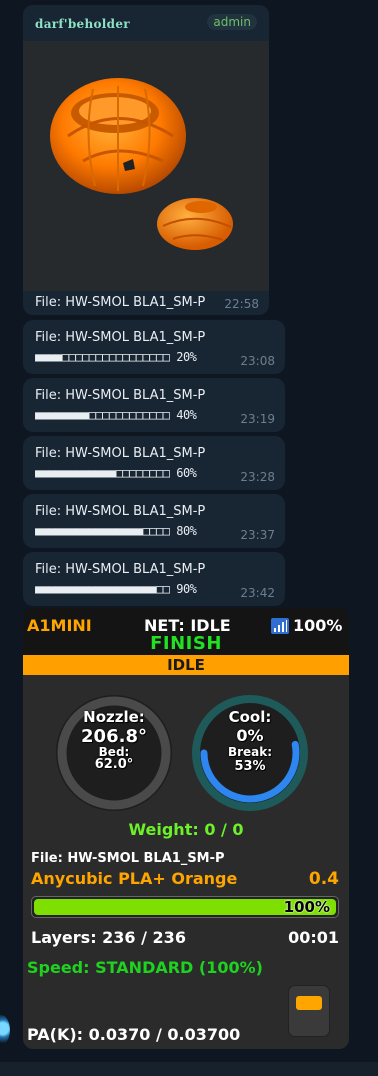 The image size is (378, 1076). Describe the element at coordinates (82, 24) in the screenshot. I see `sender-name: darf'beholder` at that location.